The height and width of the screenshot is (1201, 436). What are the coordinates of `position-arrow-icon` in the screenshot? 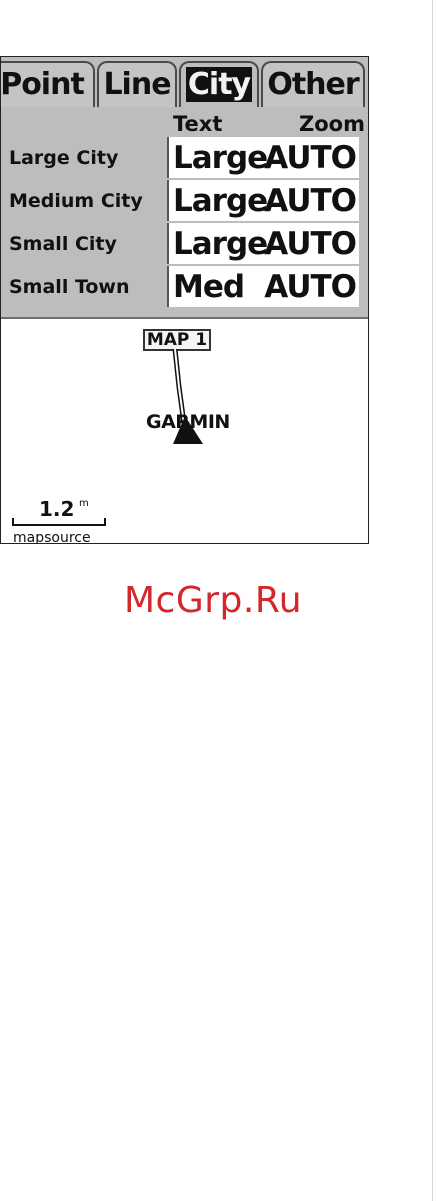 It's located at (188, 430).